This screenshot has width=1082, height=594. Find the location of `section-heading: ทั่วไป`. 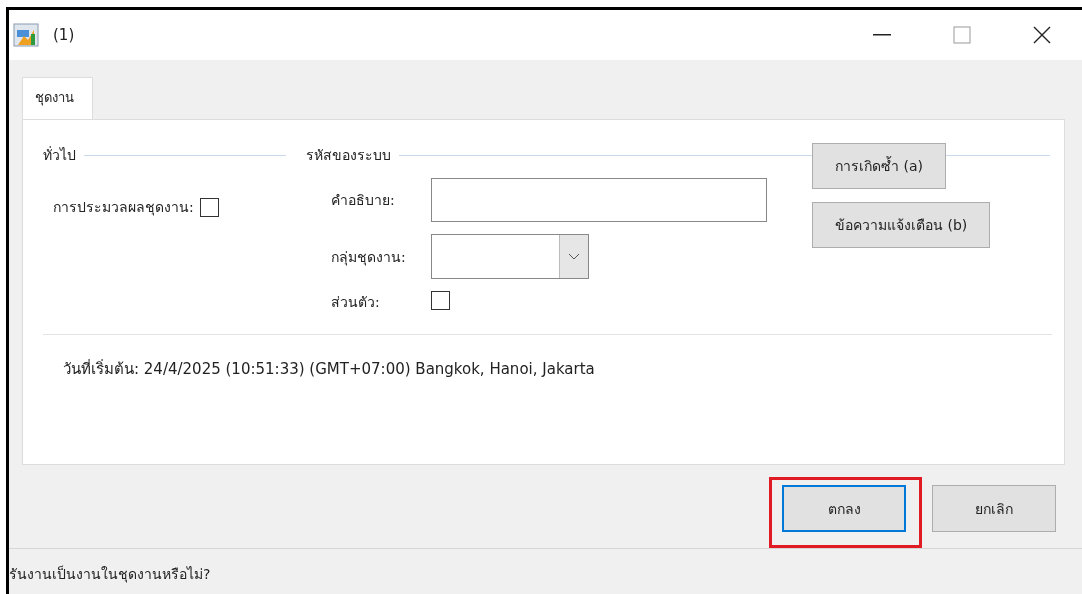

section-heading: ทั่วไป is located at coordinates (59, 155).